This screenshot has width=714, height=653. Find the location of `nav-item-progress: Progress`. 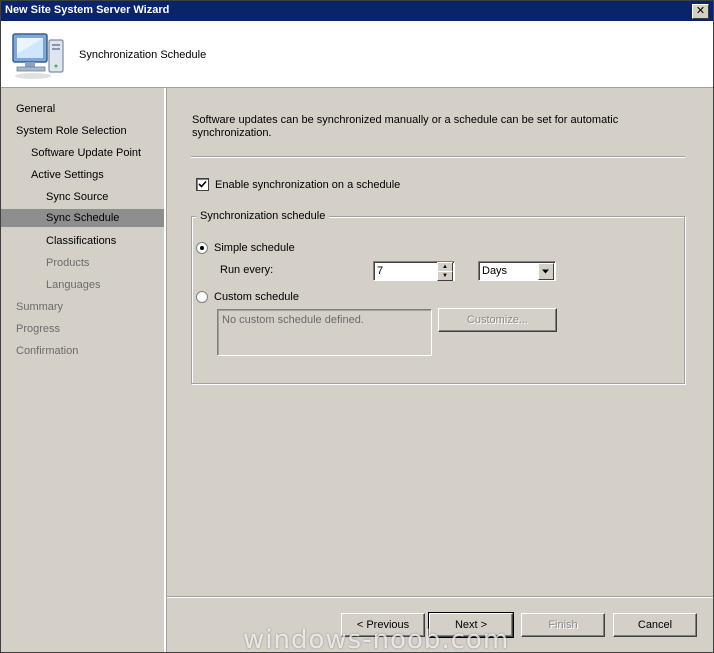

nav-item-progress: Progress is located at coordinates (90, 329).